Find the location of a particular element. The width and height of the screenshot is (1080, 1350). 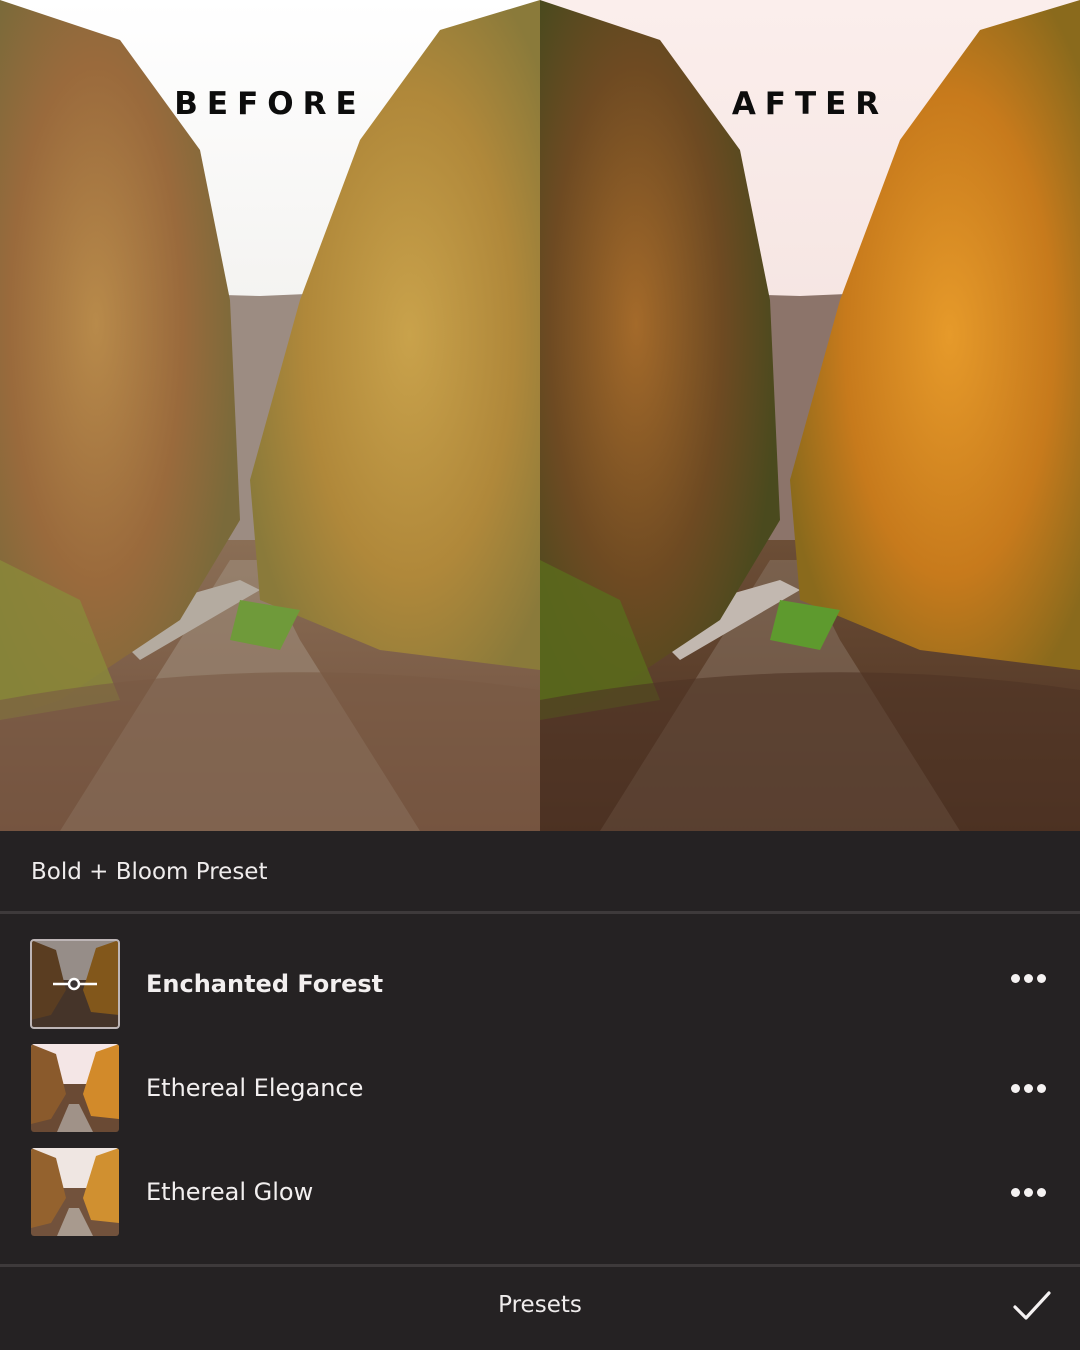

presets-tab-label: Presets is located at coordinates (540, 1305).